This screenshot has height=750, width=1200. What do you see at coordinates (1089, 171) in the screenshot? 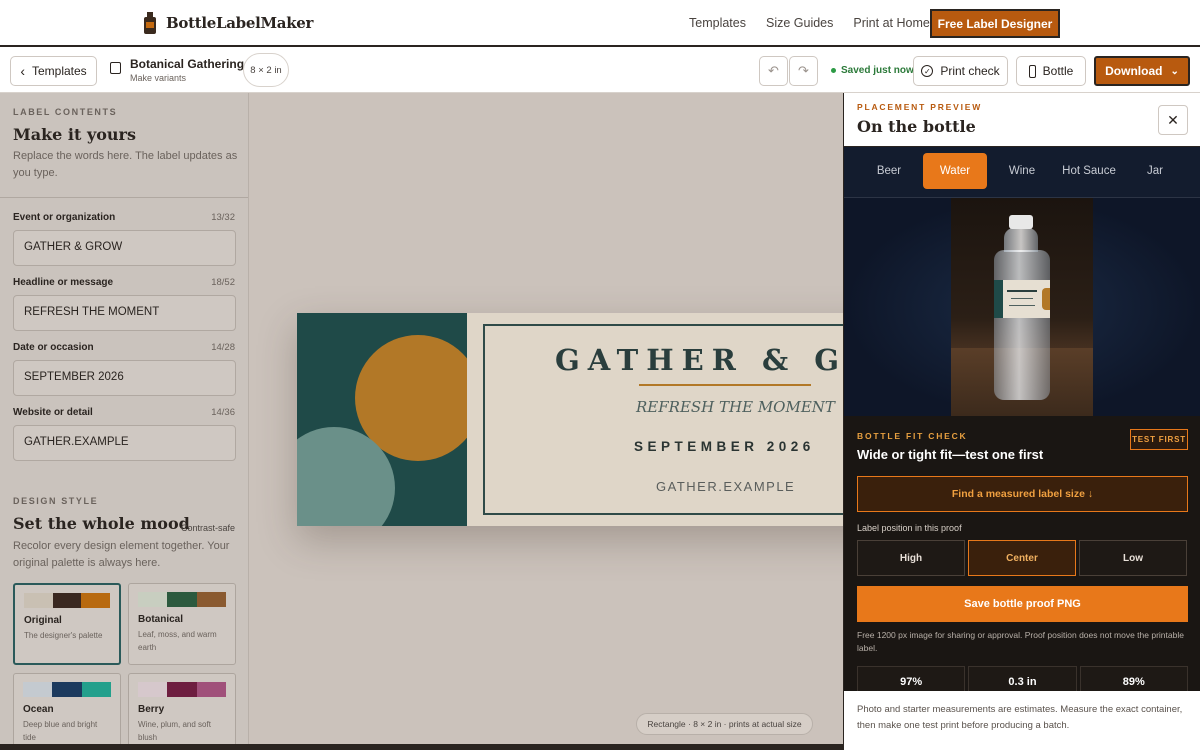
I see `tab-hot-sauce: Hot Sauce` at bounding box center [1089, 171].